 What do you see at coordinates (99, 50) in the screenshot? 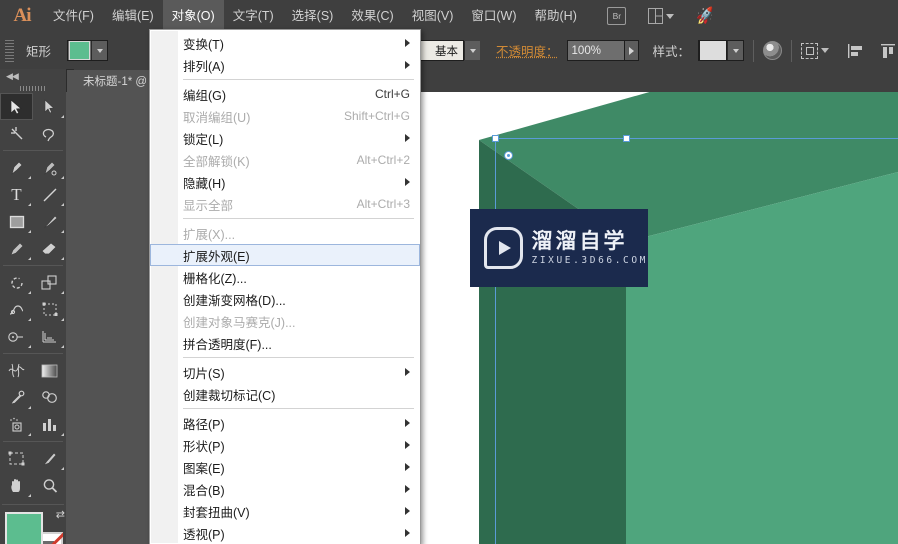
I see `fill-dropdown-button` at bounding box center [99, 50].